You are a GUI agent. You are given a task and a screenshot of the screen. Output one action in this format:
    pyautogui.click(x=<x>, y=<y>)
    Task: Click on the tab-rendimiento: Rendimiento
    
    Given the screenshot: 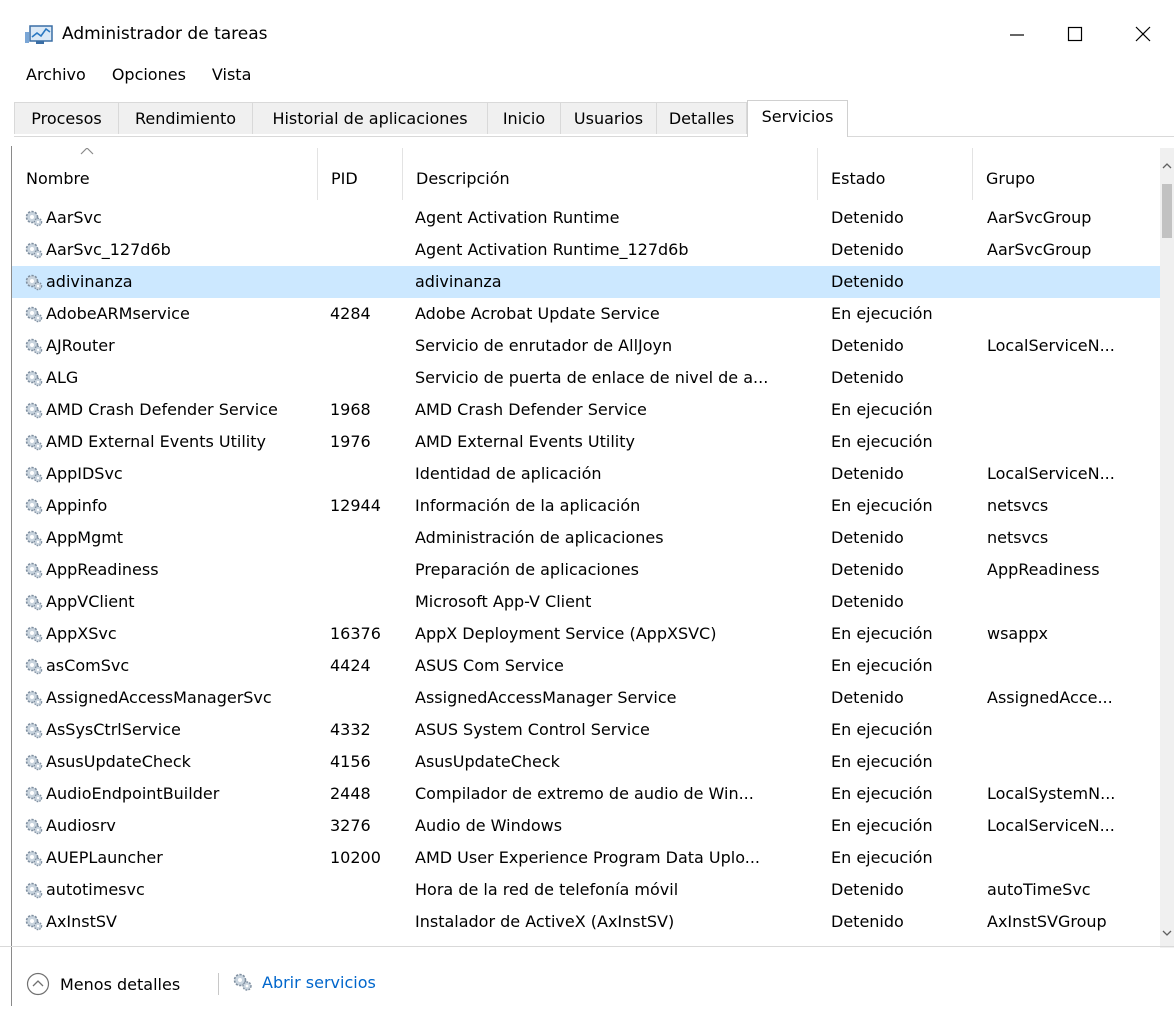 What is the action you would take?
    pyautogui.click(x=185, y=118)
    